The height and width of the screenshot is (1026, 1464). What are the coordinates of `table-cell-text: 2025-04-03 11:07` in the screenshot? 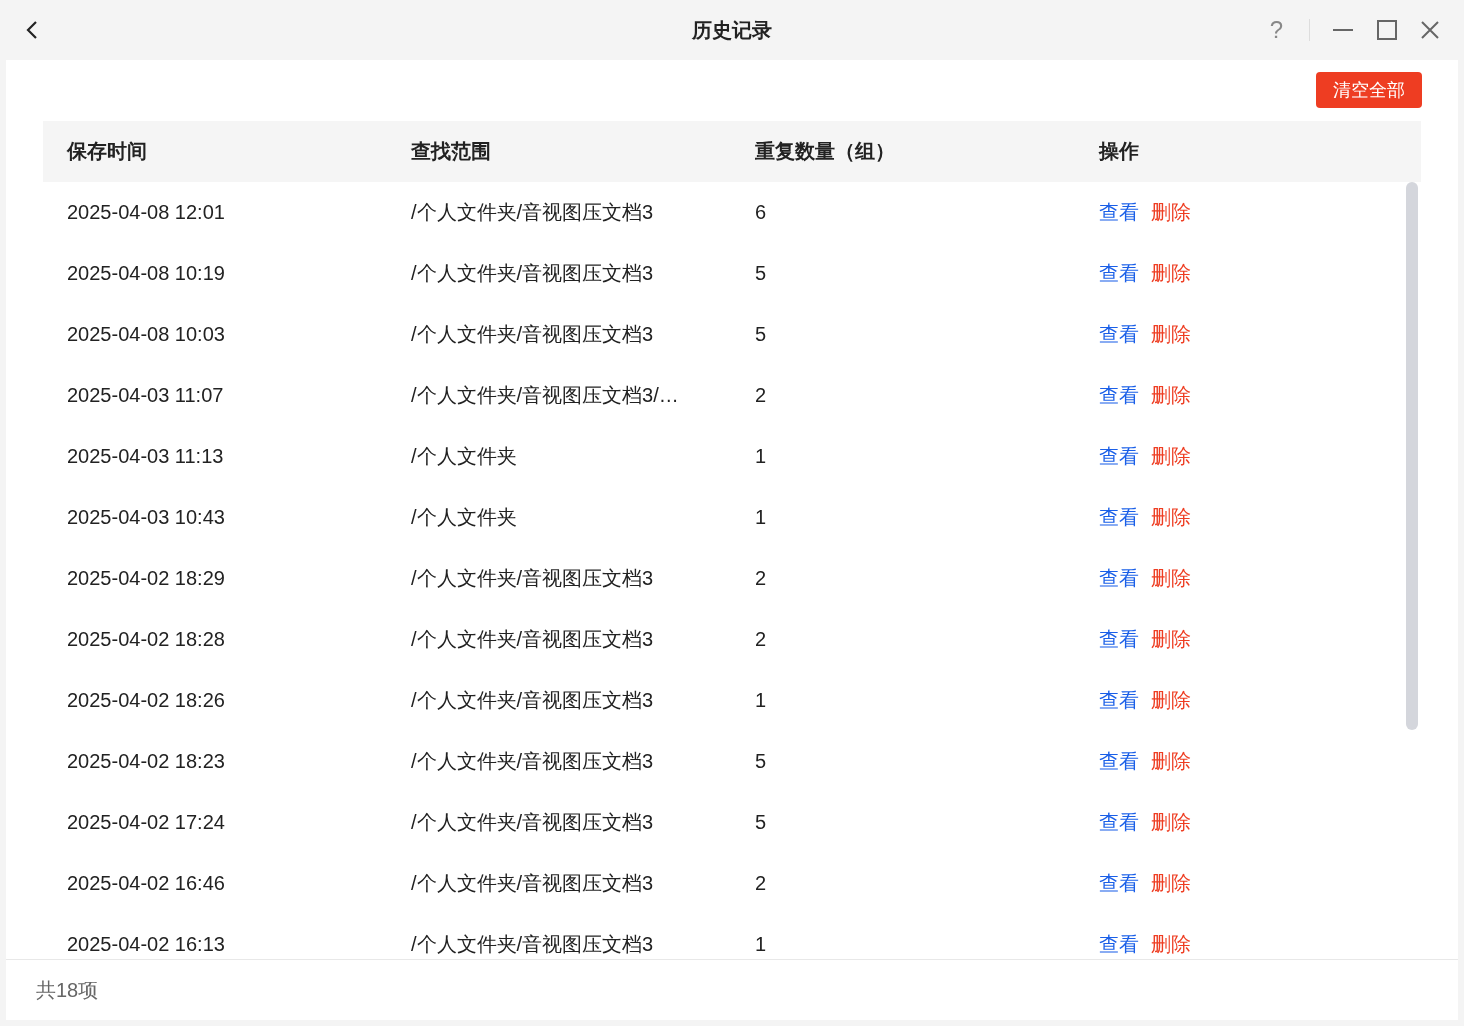 It's located at (146, 395).